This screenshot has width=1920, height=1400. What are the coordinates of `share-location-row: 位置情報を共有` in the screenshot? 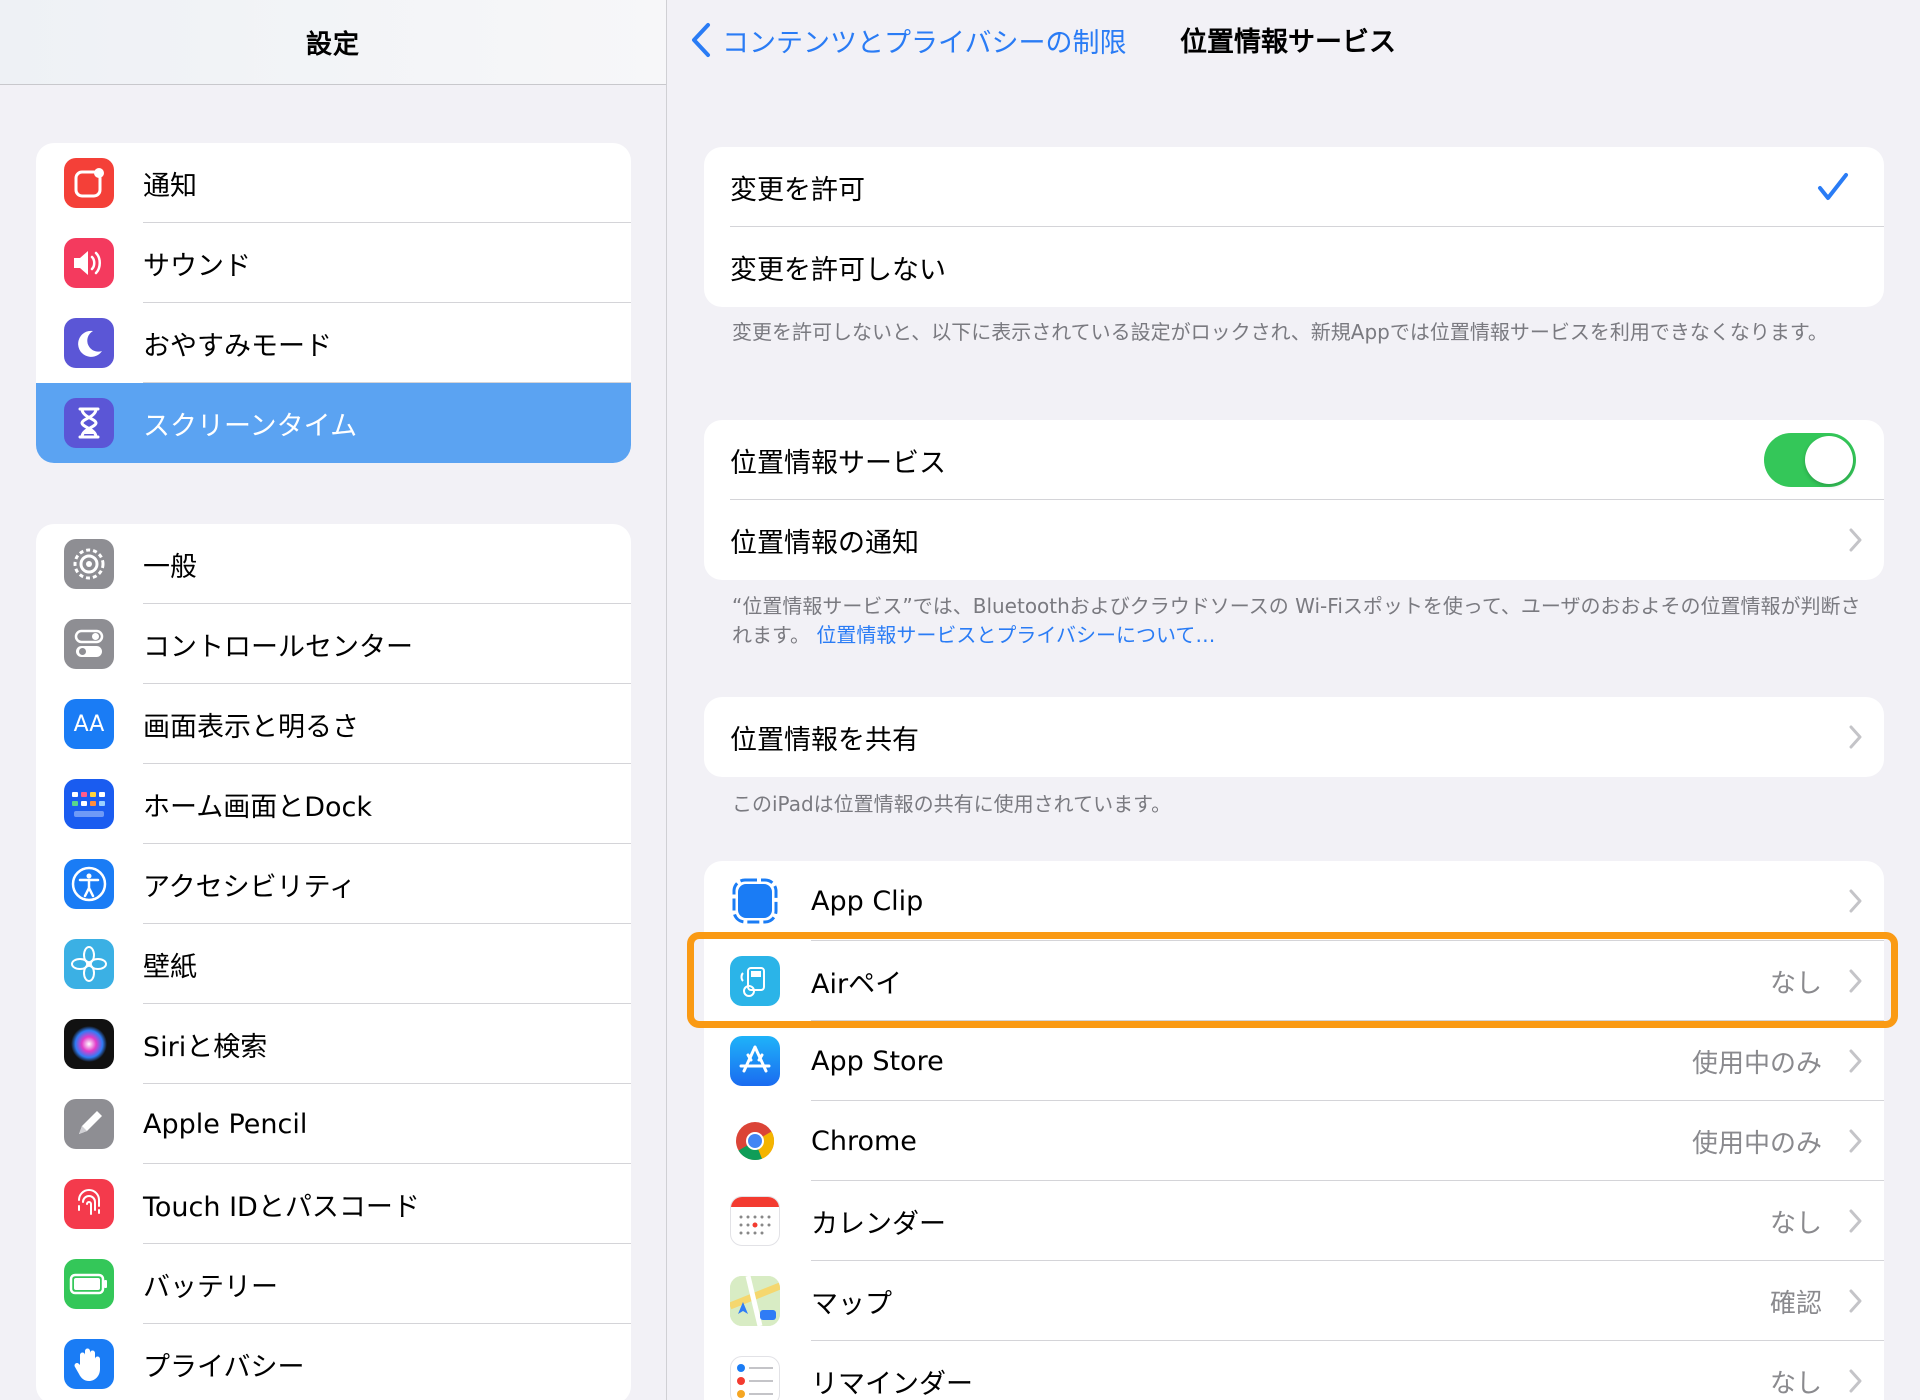 It's located at (1294, 737).